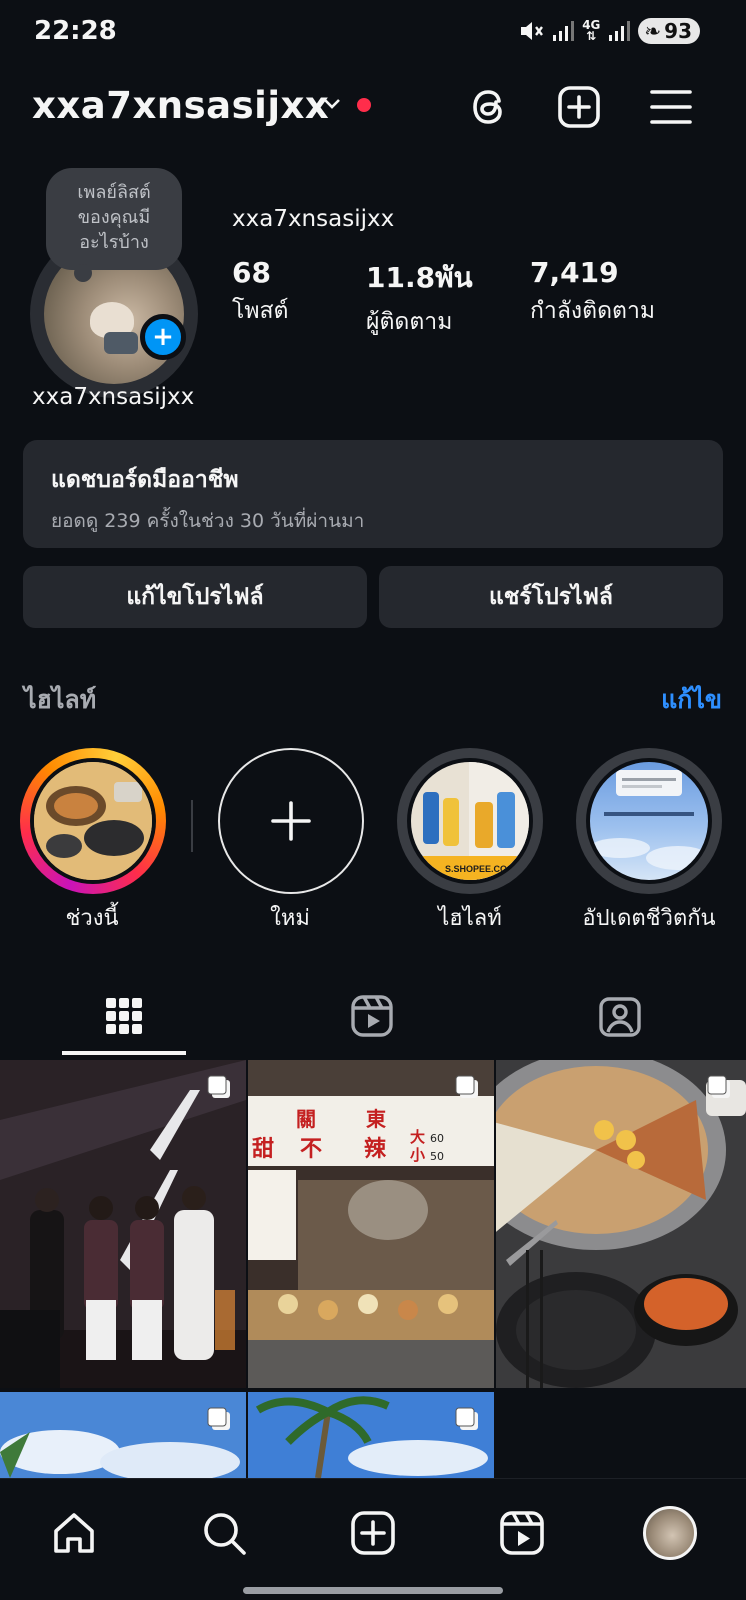 The height and width of the screenshot is (1600, 746). I want to click on profile-avatar-icon, so click(670, 1533).